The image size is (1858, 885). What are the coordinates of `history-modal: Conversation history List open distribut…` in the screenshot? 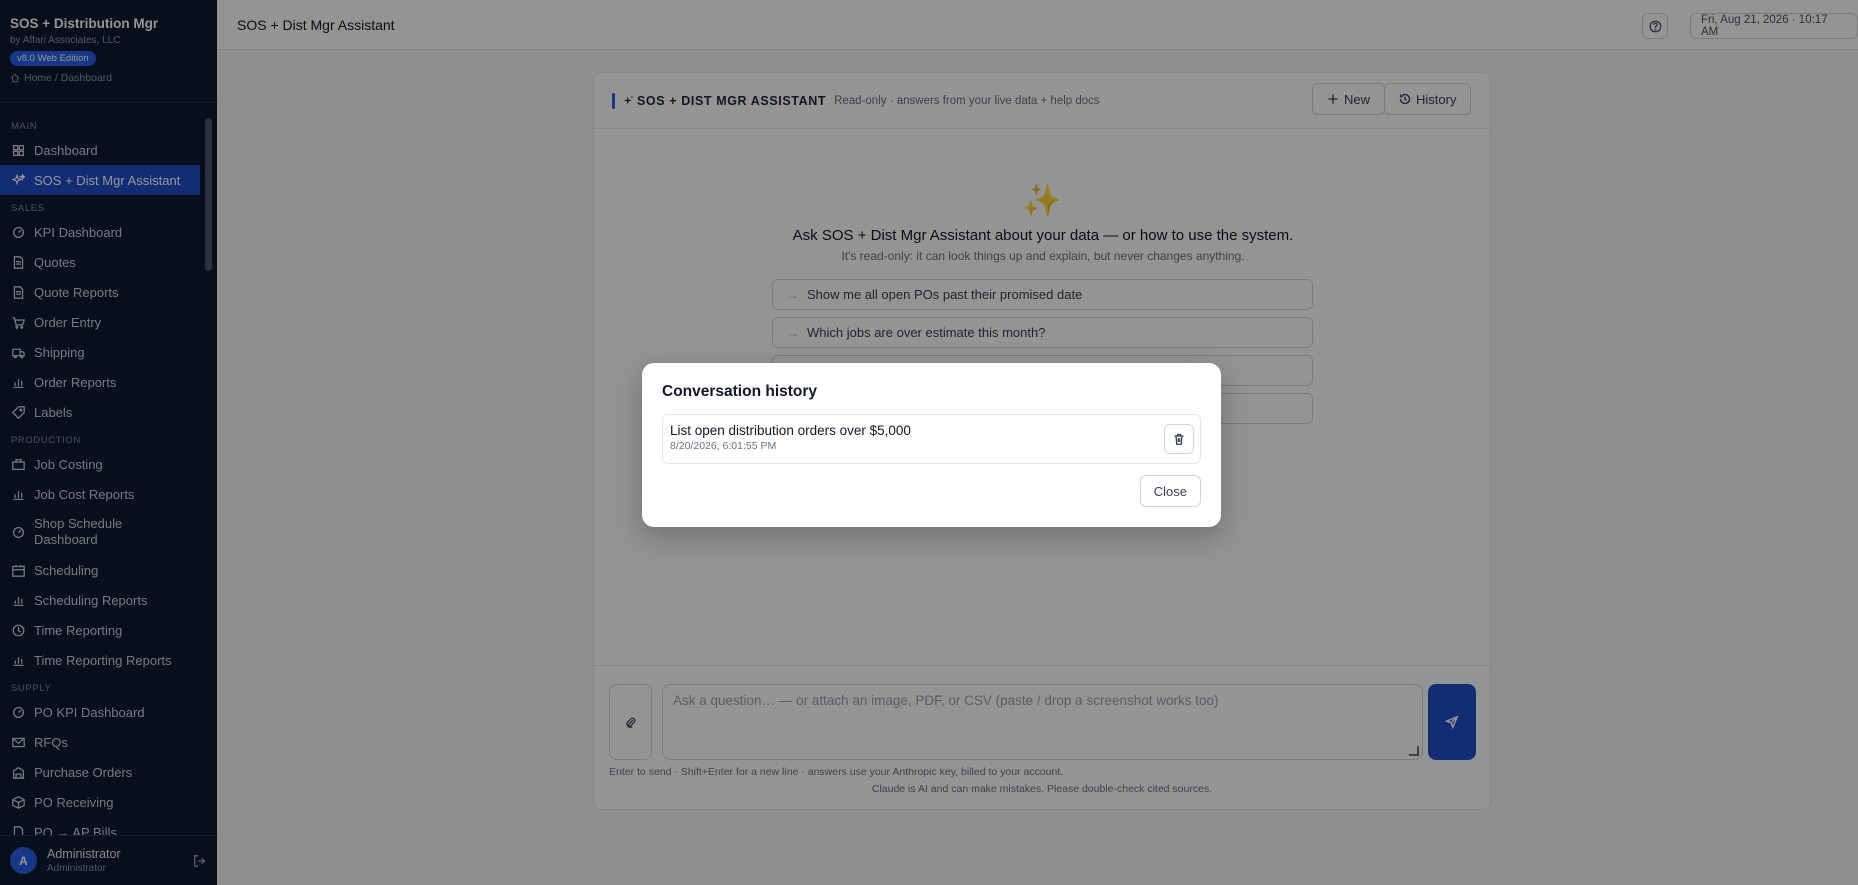 It's located at (931, 445).